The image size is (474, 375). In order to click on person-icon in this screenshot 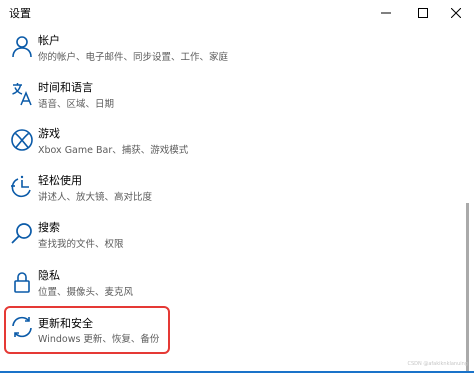, I will do `click(22, 47)`.